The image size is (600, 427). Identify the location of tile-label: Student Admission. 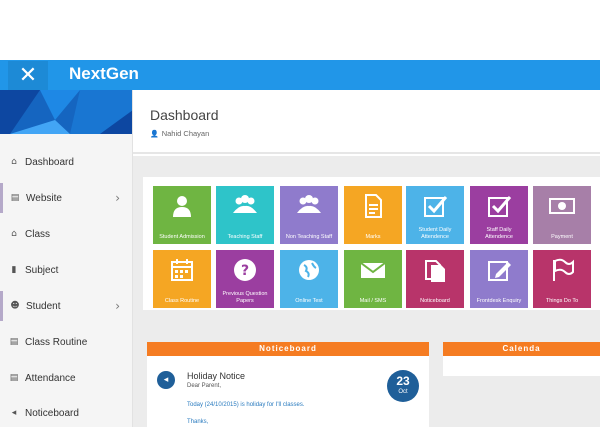
(182, 236).